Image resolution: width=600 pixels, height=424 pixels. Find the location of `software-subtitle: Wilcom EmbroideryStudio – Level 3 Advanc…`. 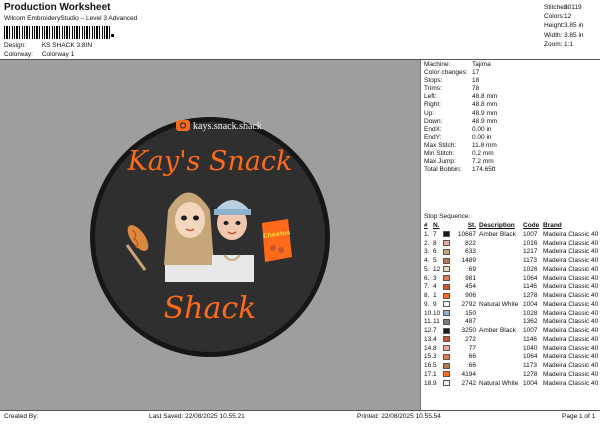

software-subtitle: Wilcom EmbroideryStudio – Level 3 Advanc… is located at coordinates (71, 18).